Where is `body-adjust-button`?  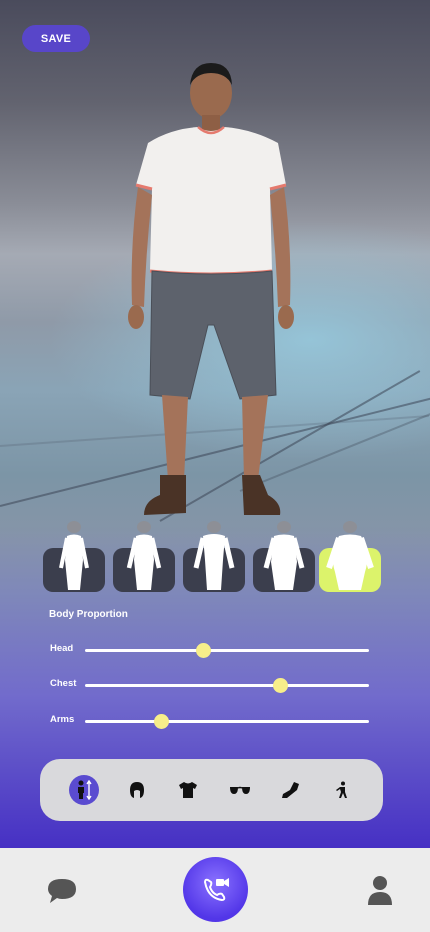
body-adjust-button is located at coordinates (84, 790).